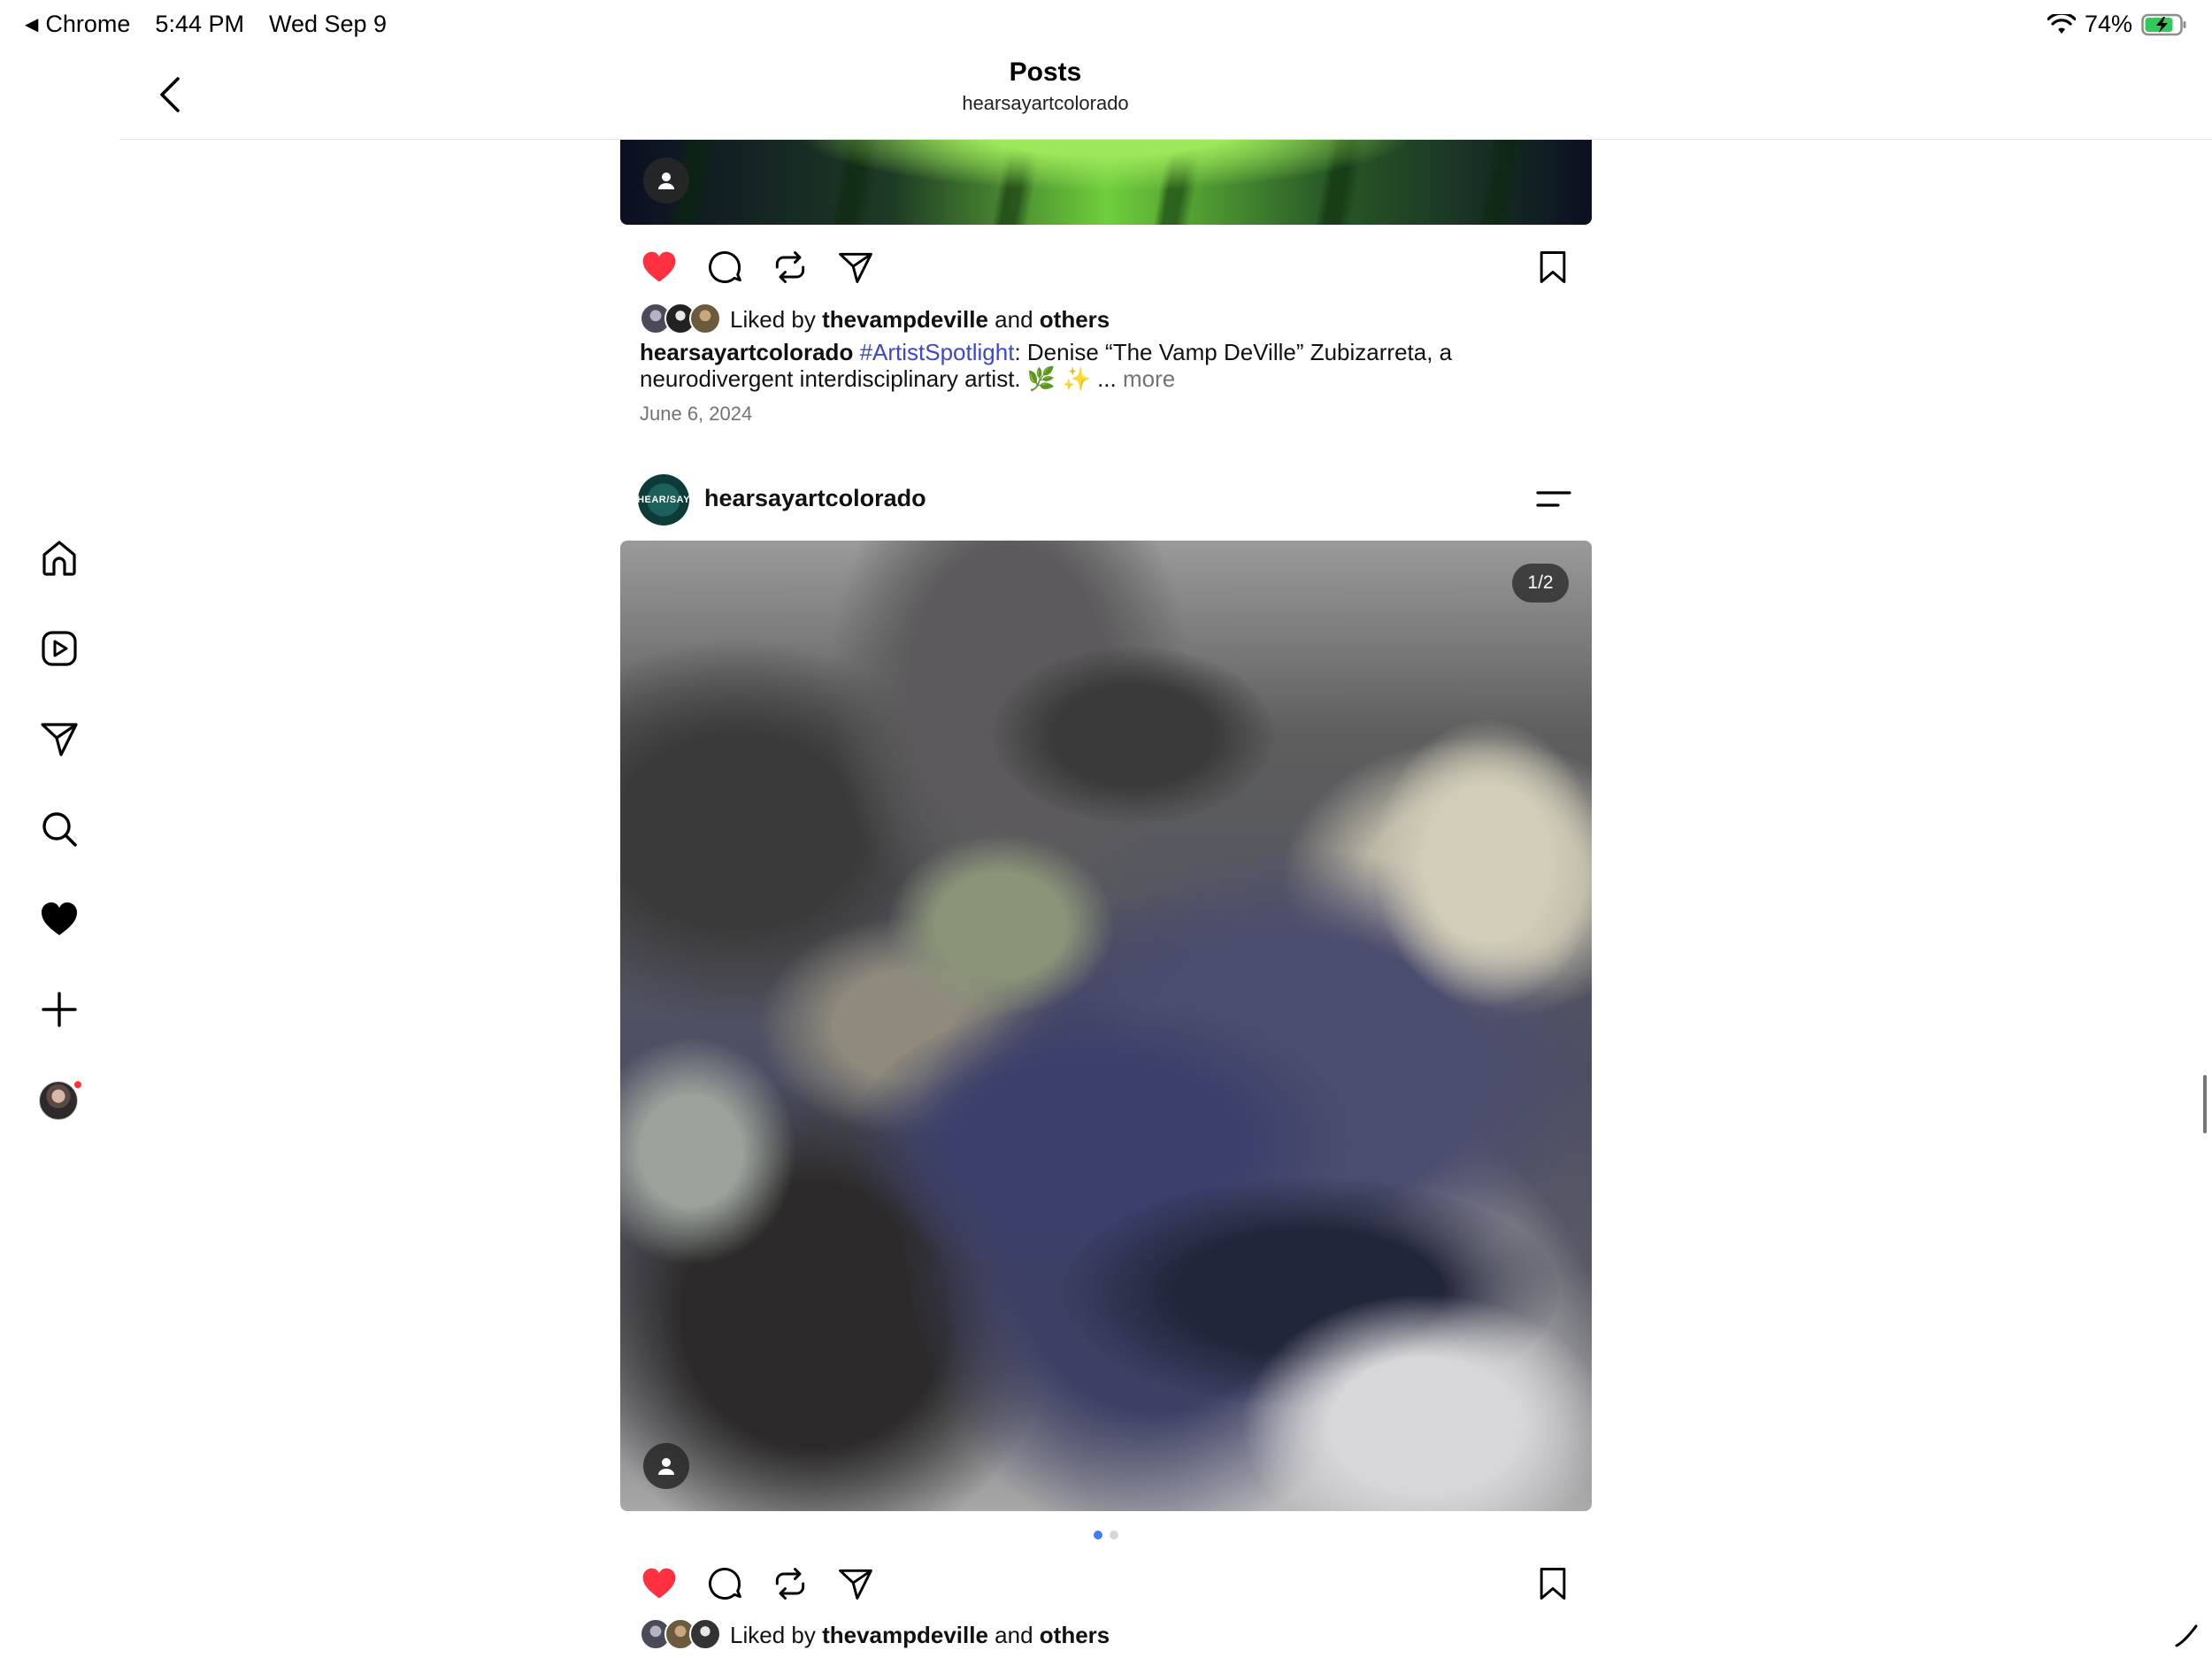  I want to click on sidebar-item-reels, so click(60, 648).